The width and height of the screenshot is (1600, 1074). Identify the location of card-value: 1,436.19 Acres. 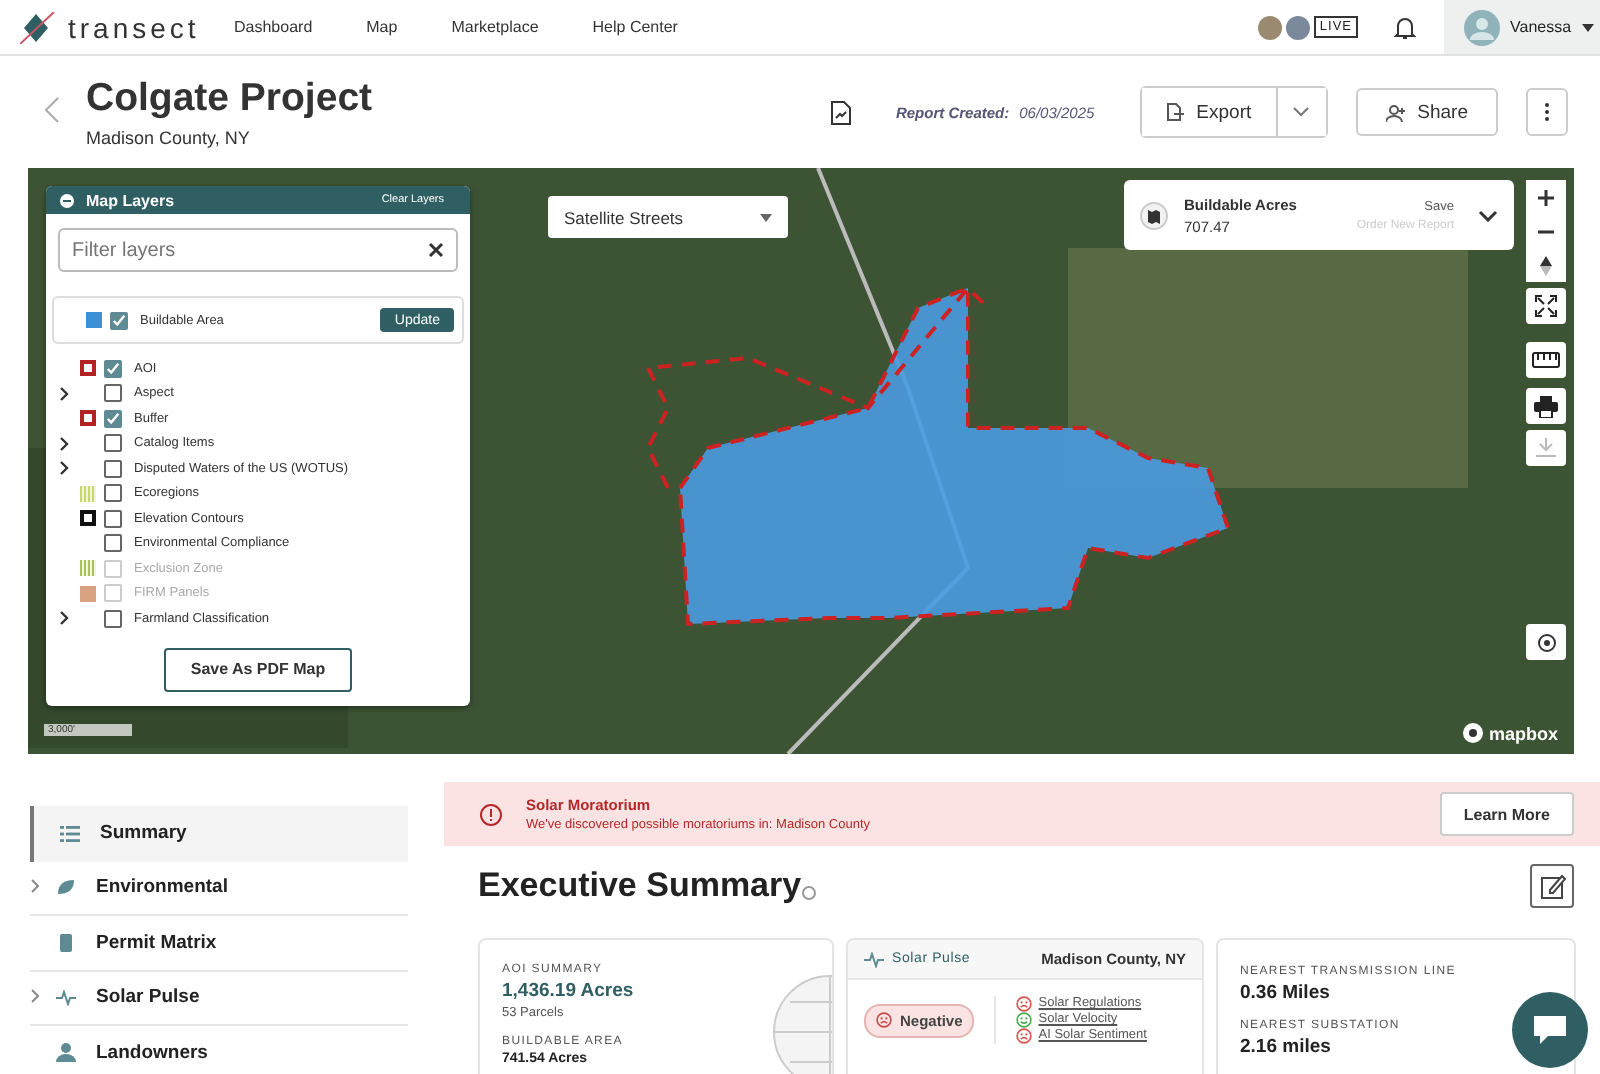
(569, 991).